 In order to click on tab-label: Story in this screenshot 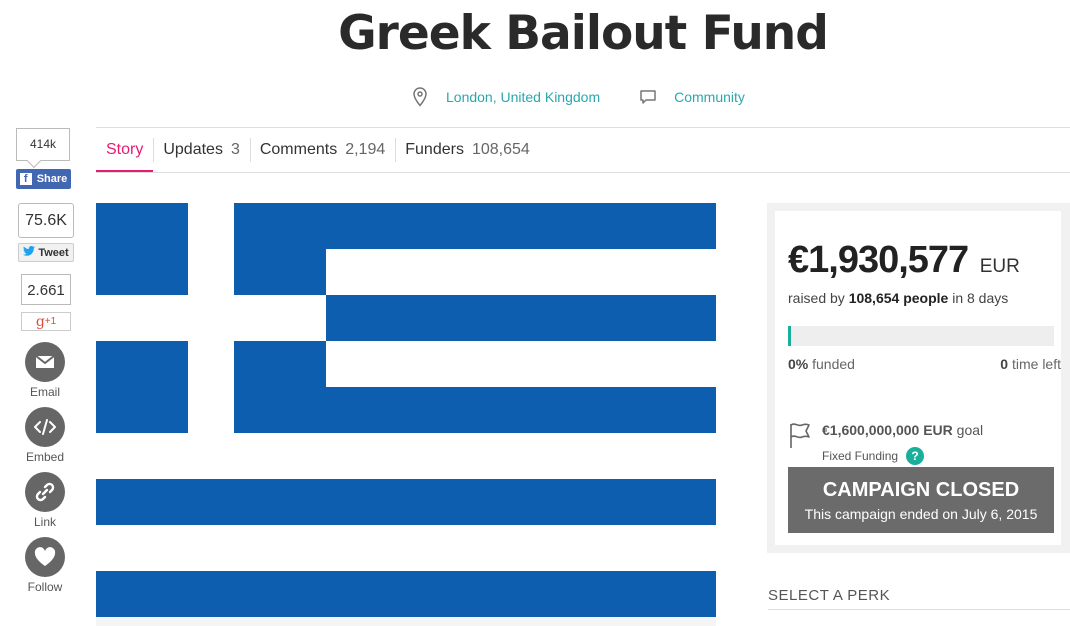, I will do `click(125, 149)`.